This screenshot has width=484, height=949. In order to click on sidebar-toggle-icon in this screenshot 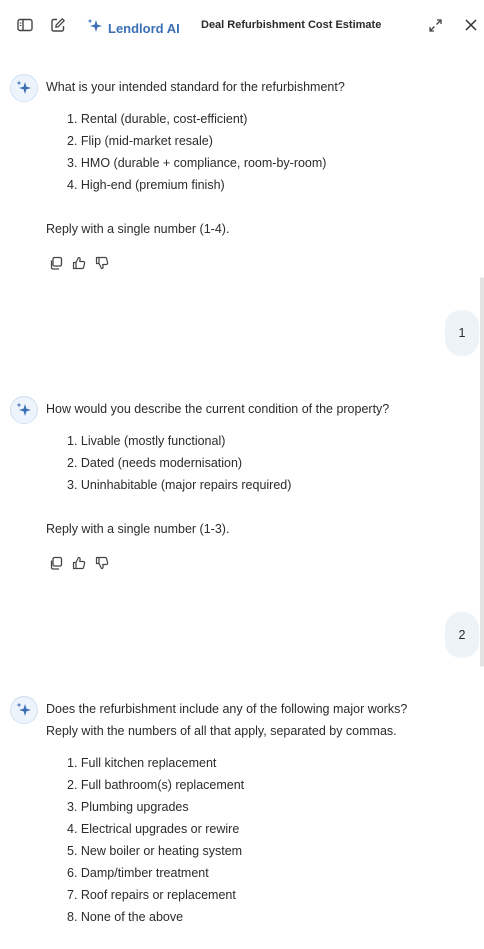, I will do `click(25, 25)`.